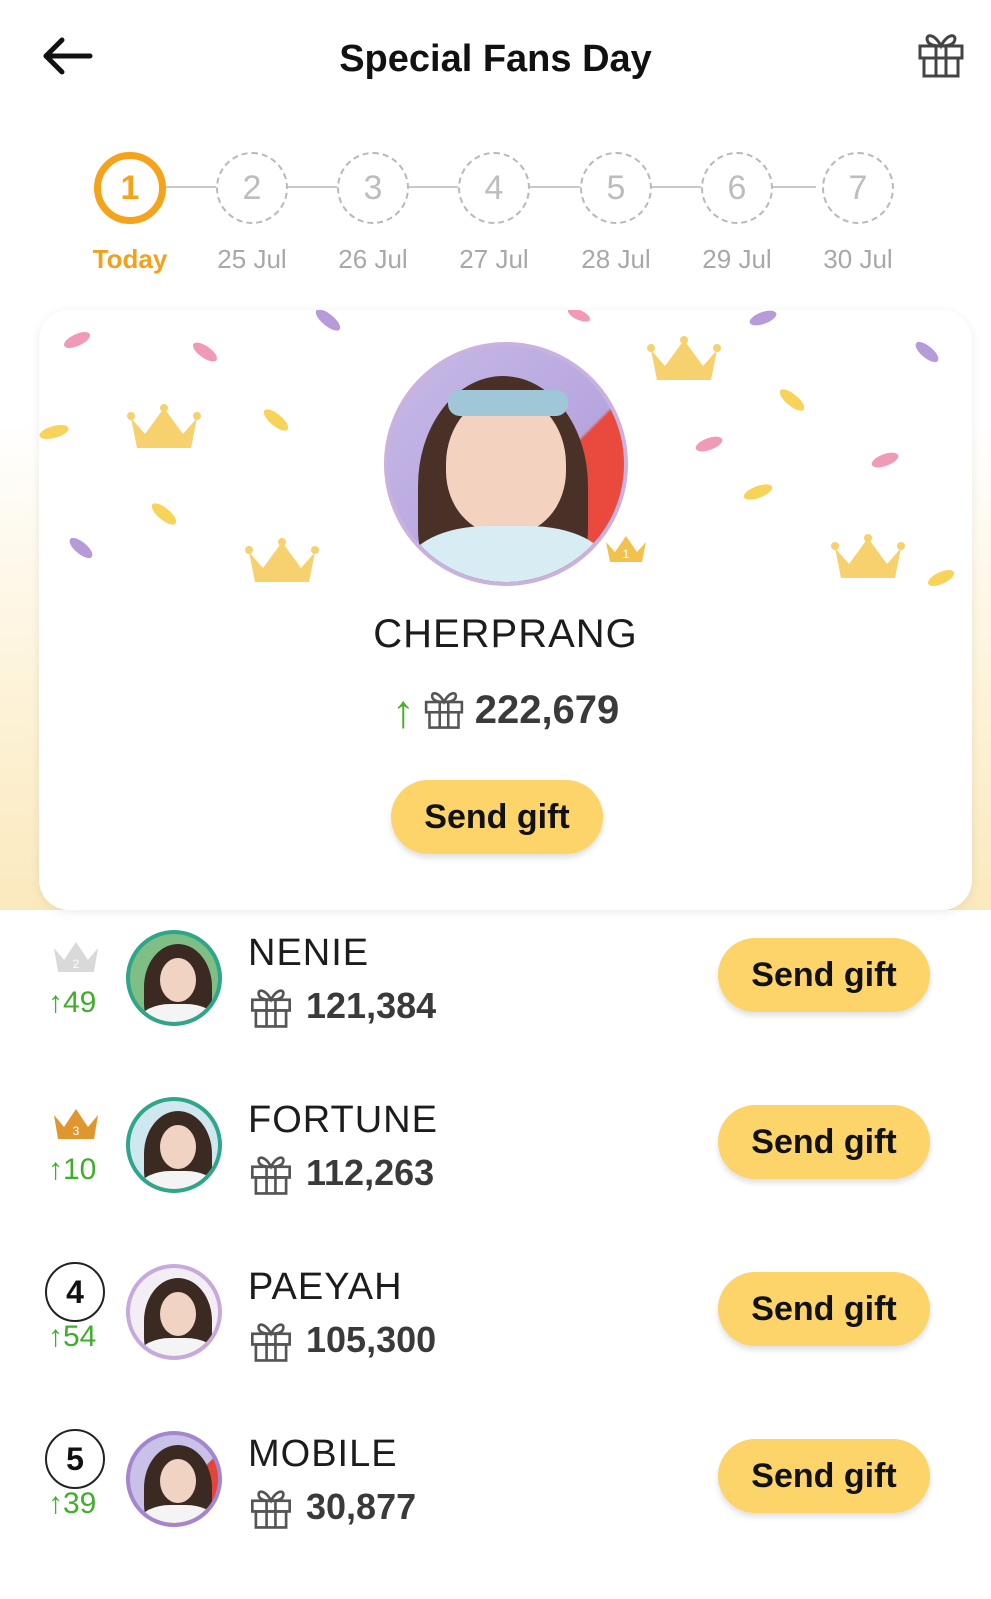 The width and height of the screenshot is (991, 1599). What do you see at coordinates (373, 259) in the screenshot?
I see `step-date: 26 Jul` at bounding box center [373, 259].